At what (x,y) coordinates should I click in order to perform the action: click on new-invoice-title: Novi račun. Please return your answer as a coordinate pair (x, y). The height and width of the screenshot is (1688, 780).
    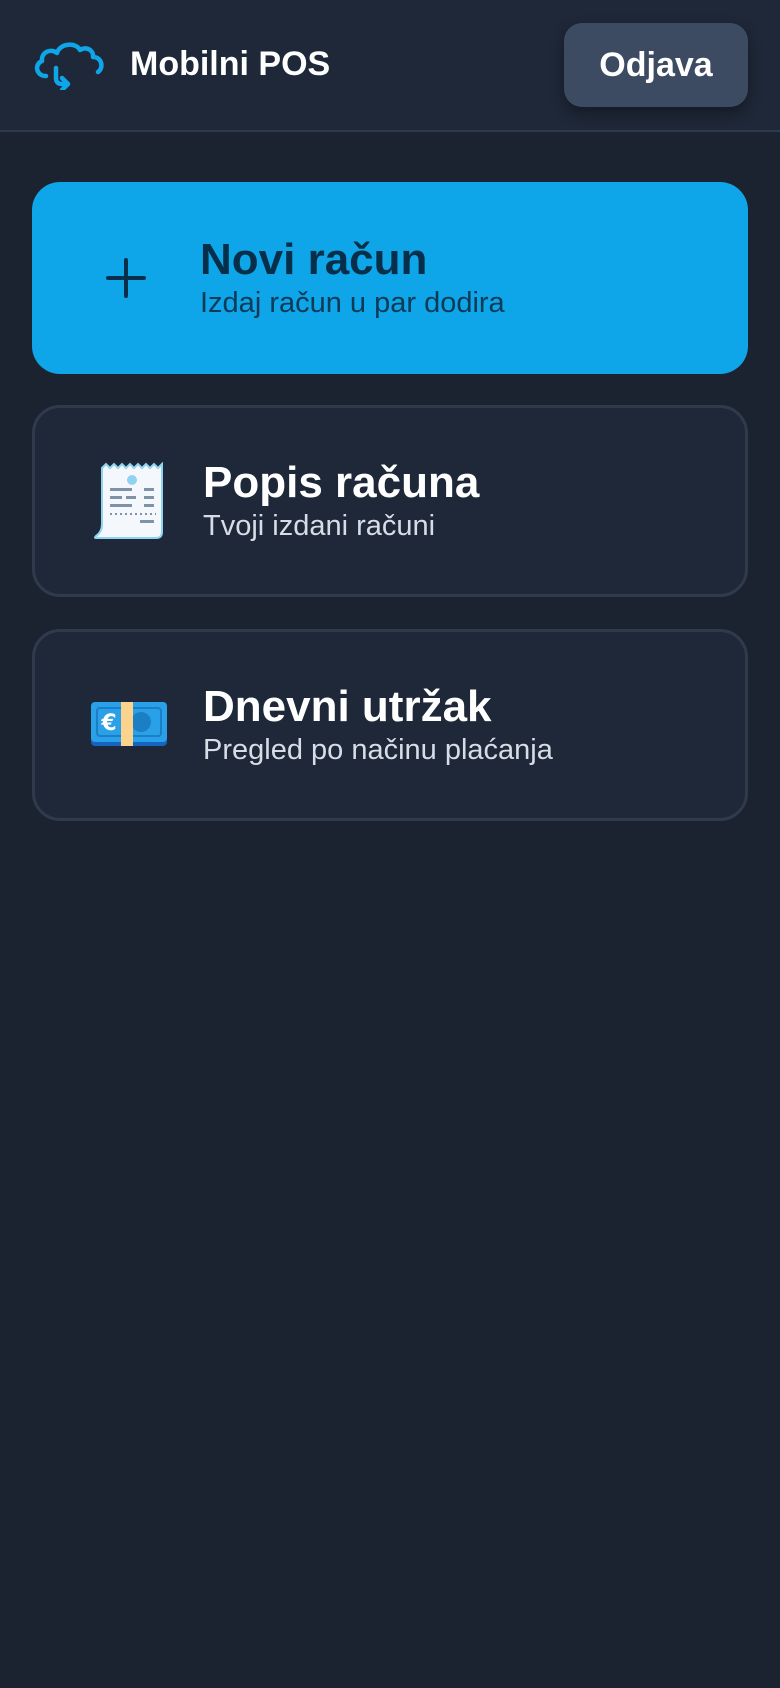
    Looking at the image, I should click on (314, 259).